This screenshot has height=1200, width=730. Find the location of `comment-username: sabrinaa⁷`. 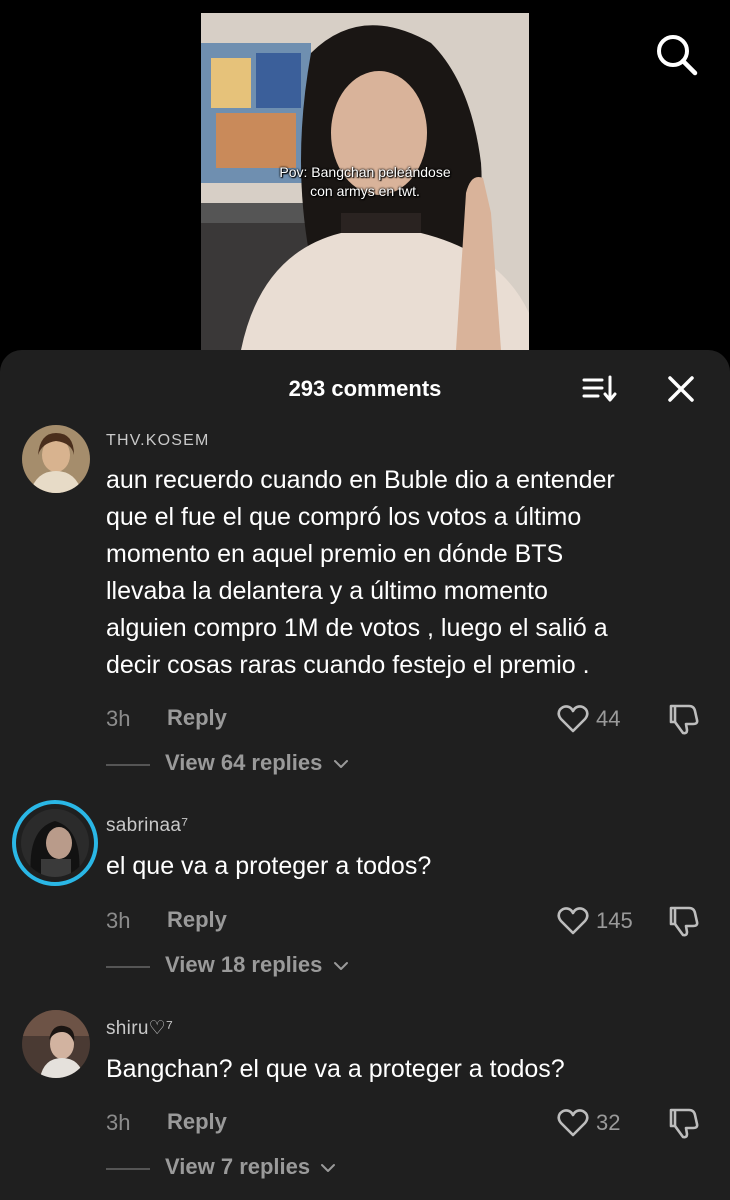

comment-username: sabrinaa⁷ is located at coordinates (147, 826).